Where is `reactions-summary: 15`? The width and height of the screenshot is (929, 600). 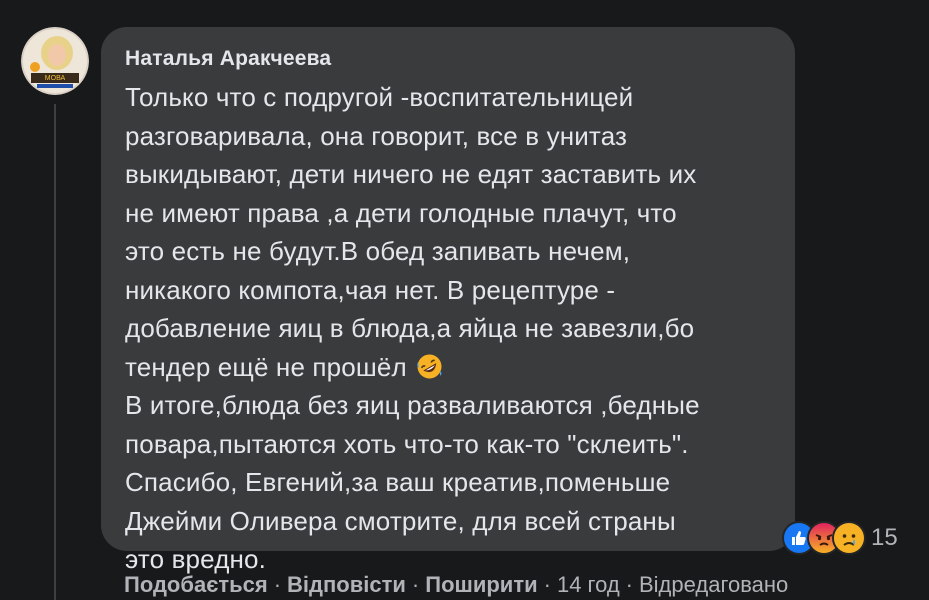
reactions-summary: 15 is located at coordinates (840, 538).